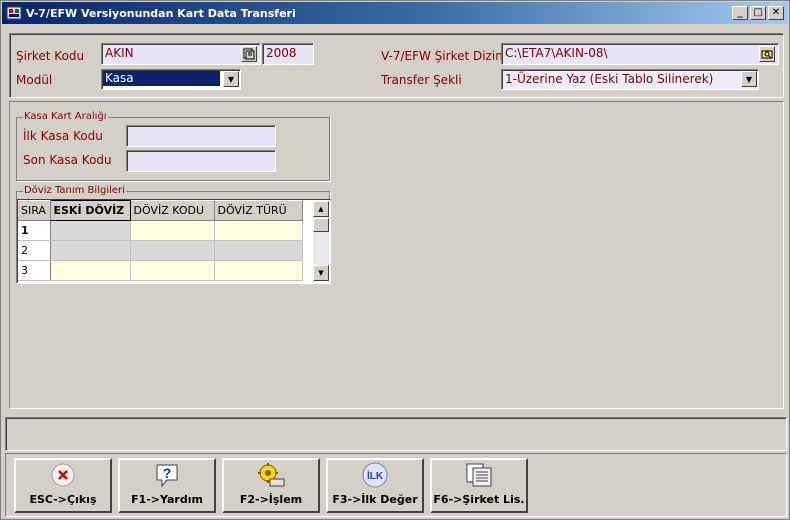 The image size is (790, 520). What do you see at coordinates (421, 80) in the screenshot?
I see `transfer-label: Transfer Şekli` at bounding box center [421, 80].